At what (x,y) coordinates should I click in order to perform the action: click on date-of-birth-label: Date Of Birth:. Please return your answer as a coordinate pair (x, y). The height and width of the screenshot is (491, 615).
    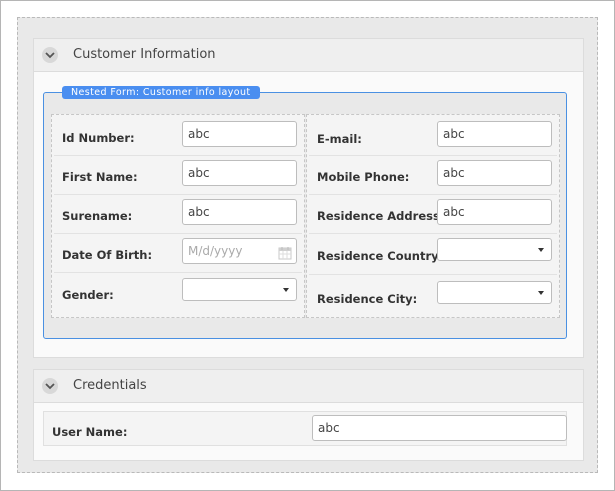
    Looking at the image, I should click on (107, 255).